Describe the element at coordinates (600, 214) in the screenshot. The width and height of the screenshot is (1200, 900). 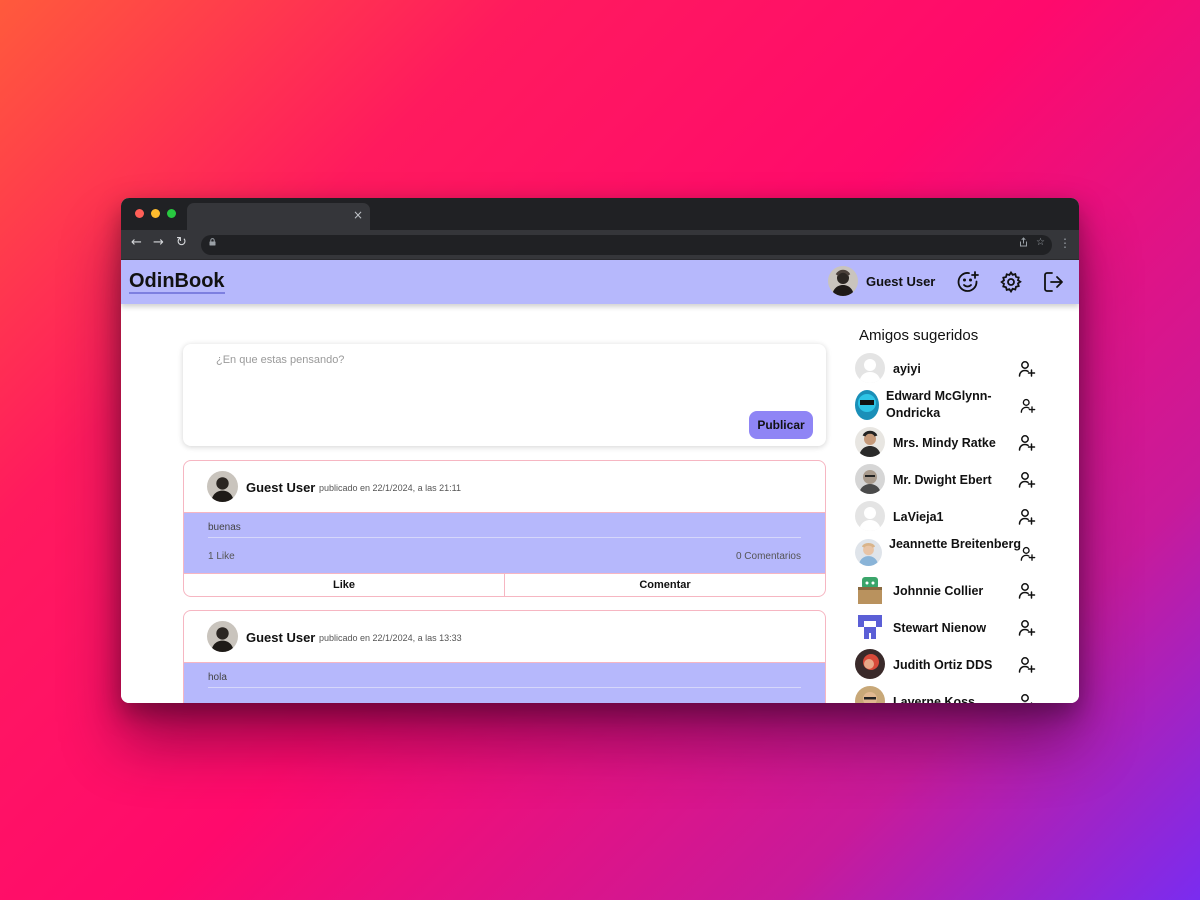
I see `browser-tab-bar: ×` at that location.